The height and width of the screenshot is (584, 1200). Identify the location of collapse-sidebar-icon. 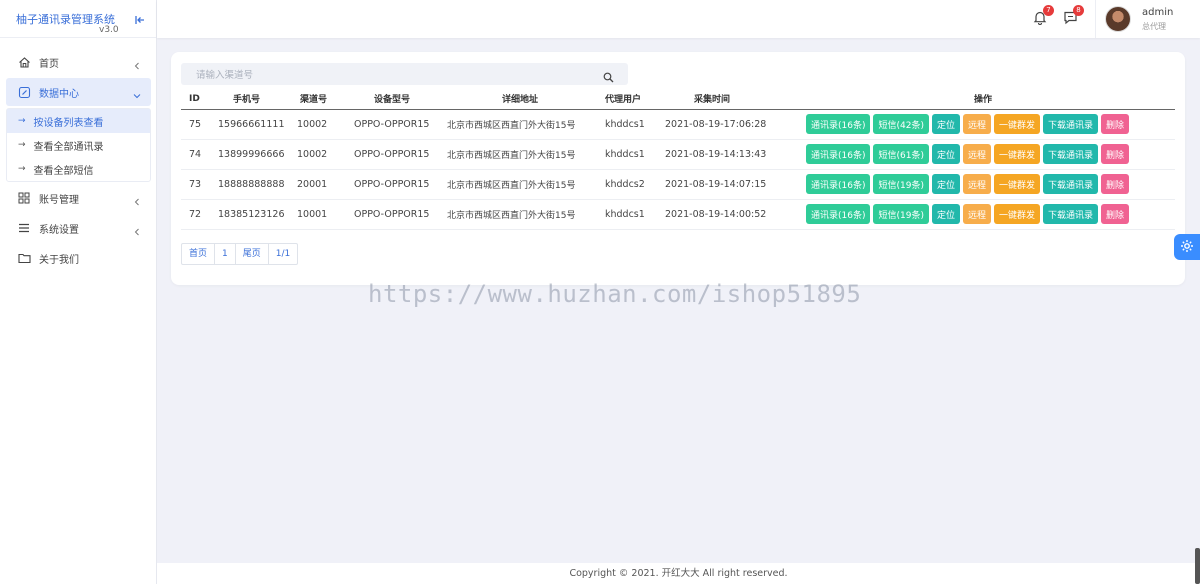
(140, 17).